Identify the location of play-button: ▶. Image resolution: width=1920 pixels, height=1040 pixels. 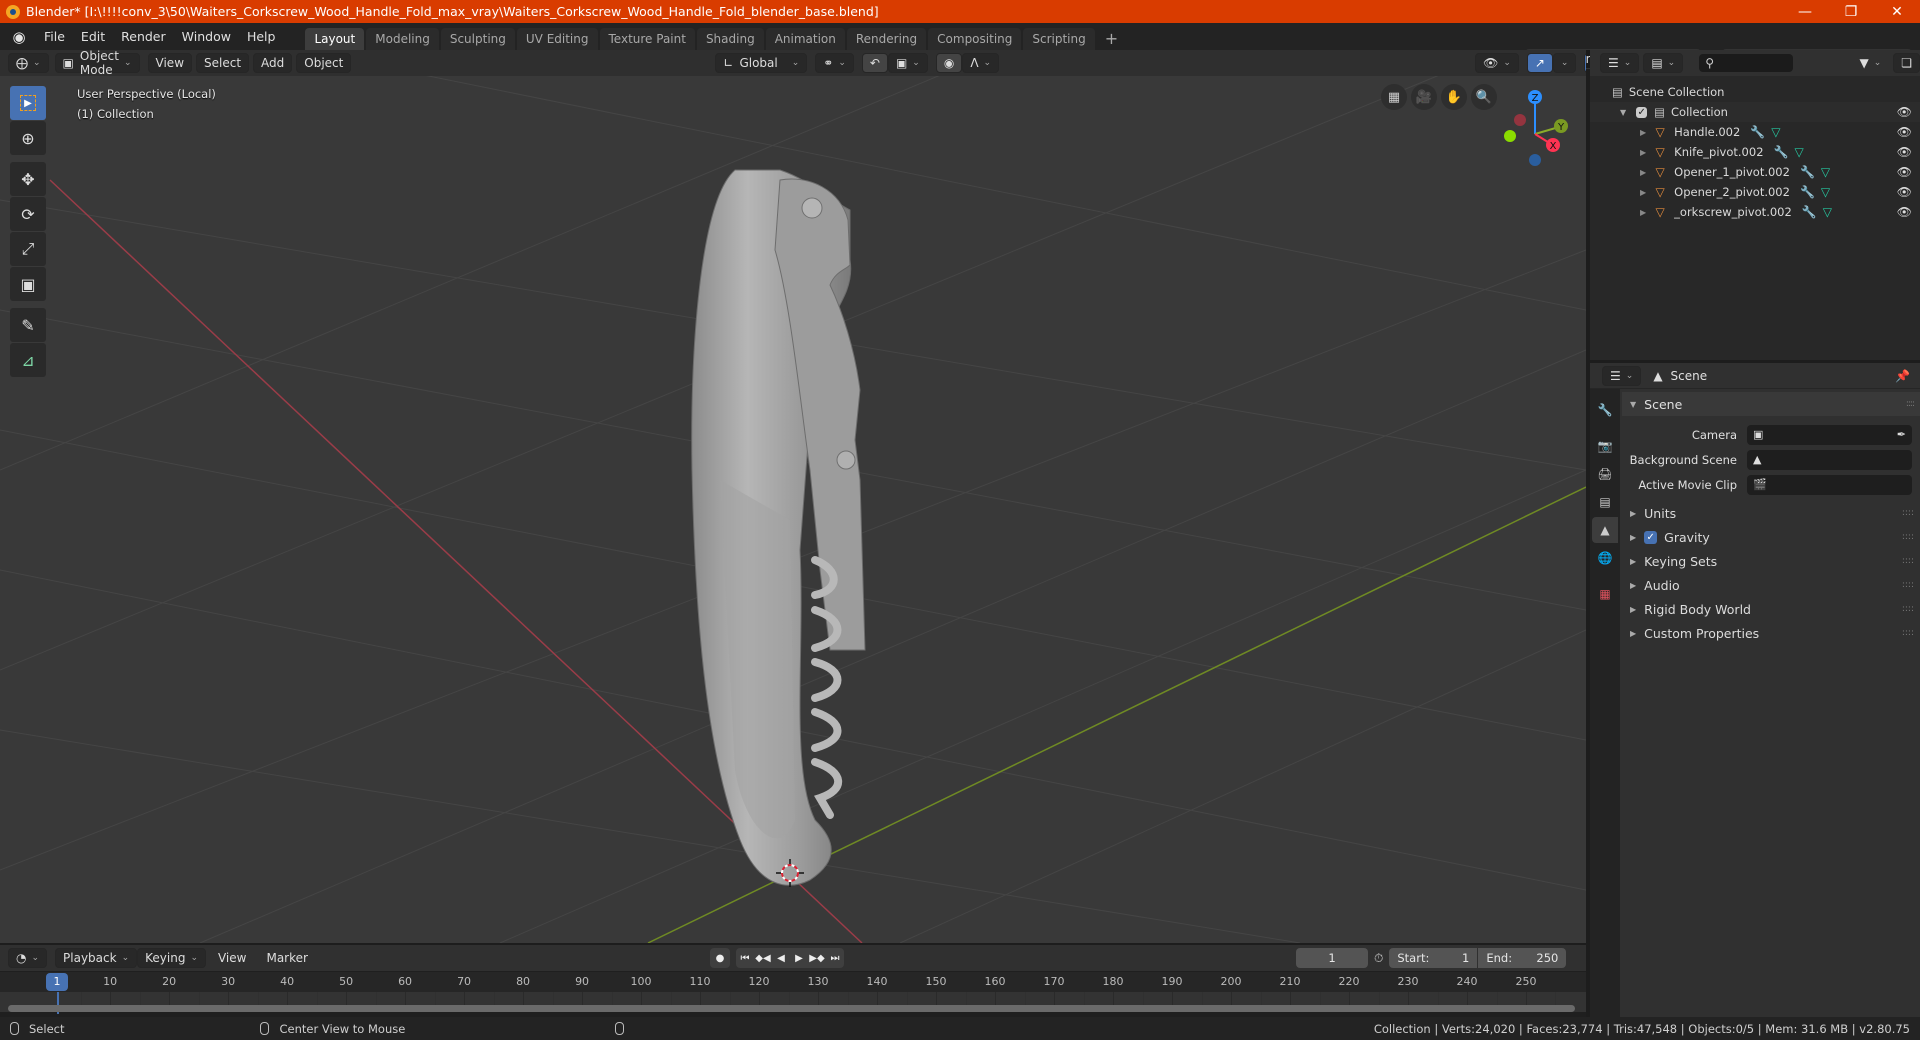
(799, 958).